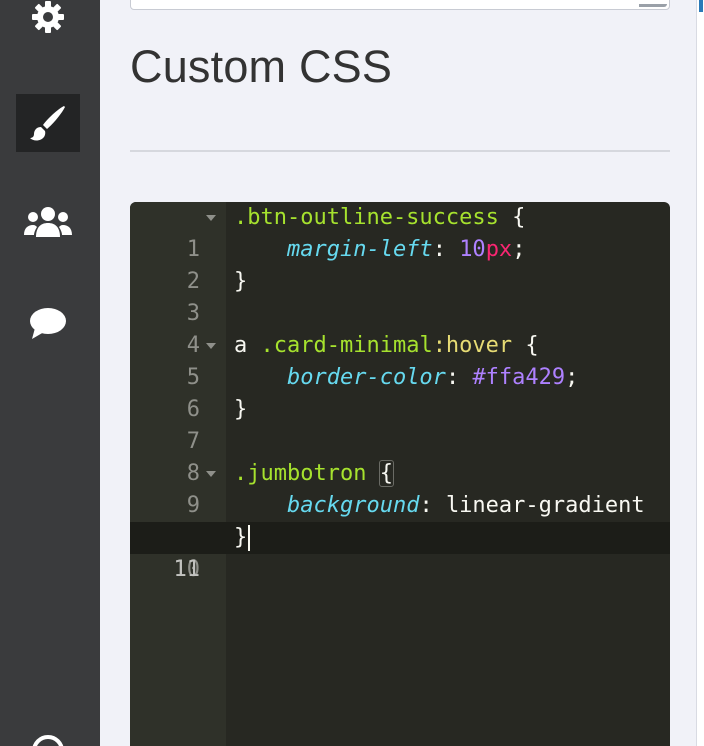 This screenshot has height=746, width=704. Describe the element at coordinates (48, 740) in the screenshot. I see `help-icon` at that location.